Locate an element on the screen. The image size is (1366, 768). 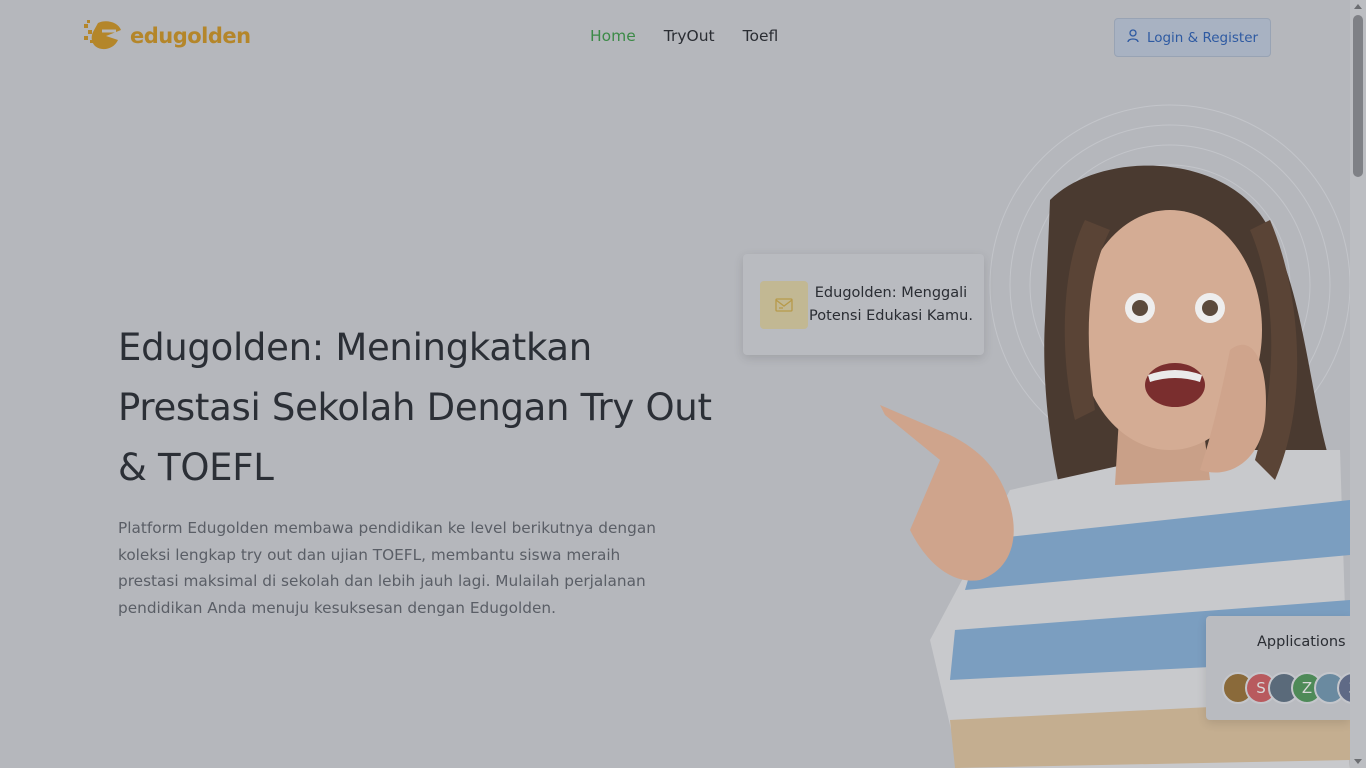
login-register-label: Login & Register is located at coordinates (1202, 37).